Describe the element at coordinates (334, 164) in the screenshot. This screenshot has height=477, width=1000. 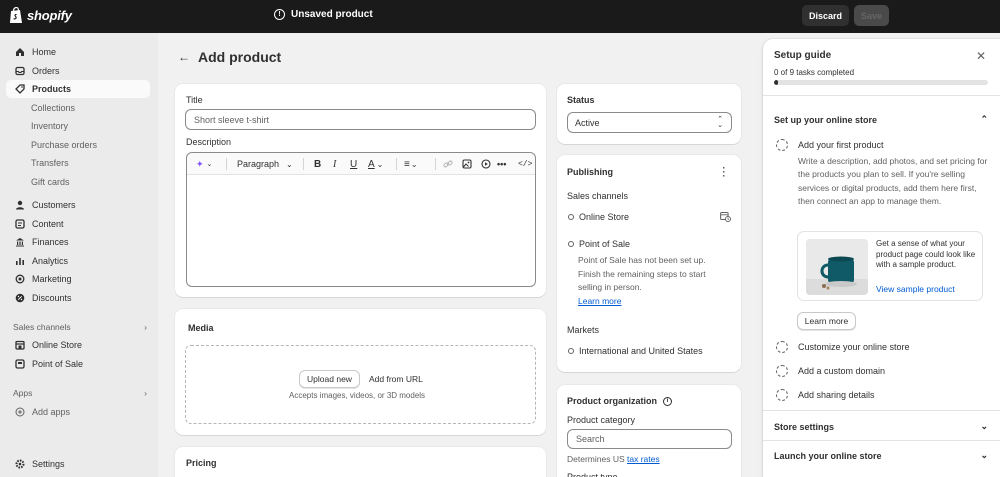
I see `italic-button: I` at that location.